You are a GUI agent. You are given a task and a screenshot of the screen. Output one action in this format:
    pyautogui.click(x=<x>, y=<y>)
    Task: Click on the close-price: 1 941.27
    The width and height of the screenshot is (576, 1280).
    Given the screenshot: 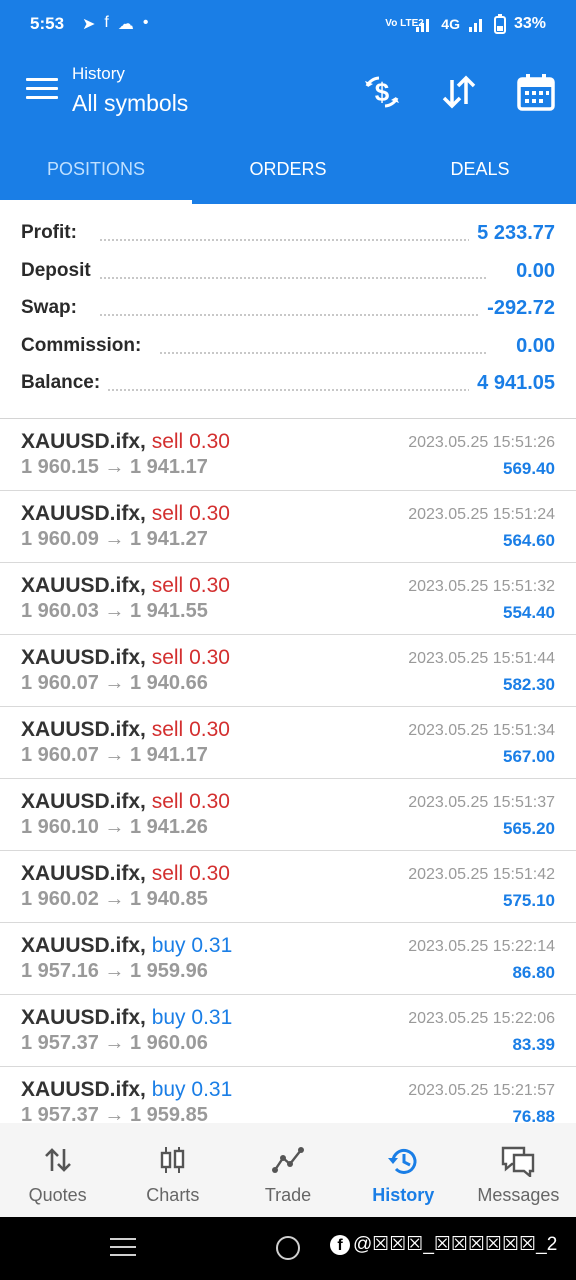 What is the action you would take?
    pyautogui.click(x=168, y=539)
    